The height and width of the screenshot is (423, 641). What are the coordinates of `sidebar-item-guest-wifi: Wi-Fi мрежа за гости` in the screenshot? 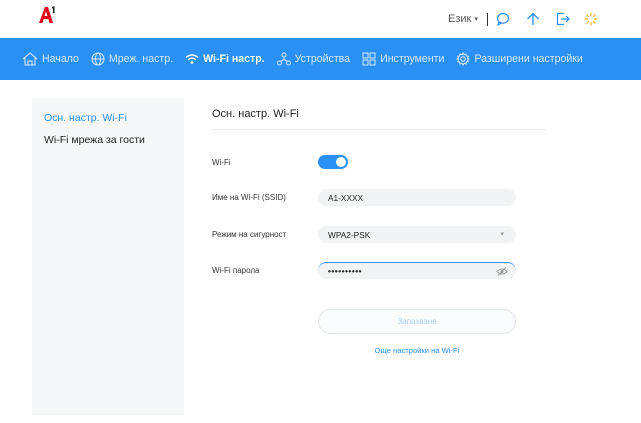 It's located at (108, 143).